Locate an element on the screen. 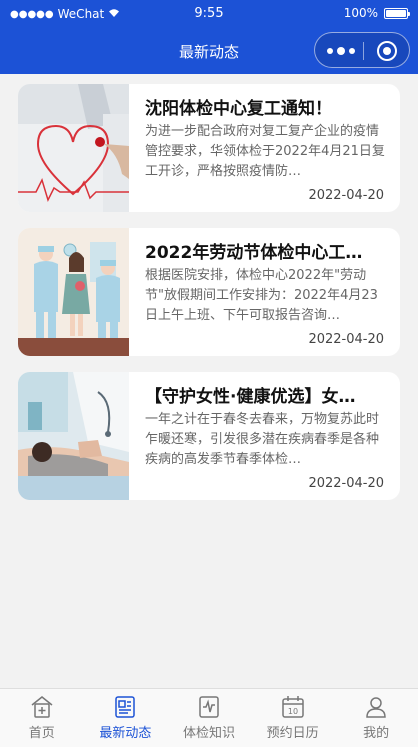 The height and width of the screenshot is (747, 418). status-right: 100% is located at coordinates (376, 13).